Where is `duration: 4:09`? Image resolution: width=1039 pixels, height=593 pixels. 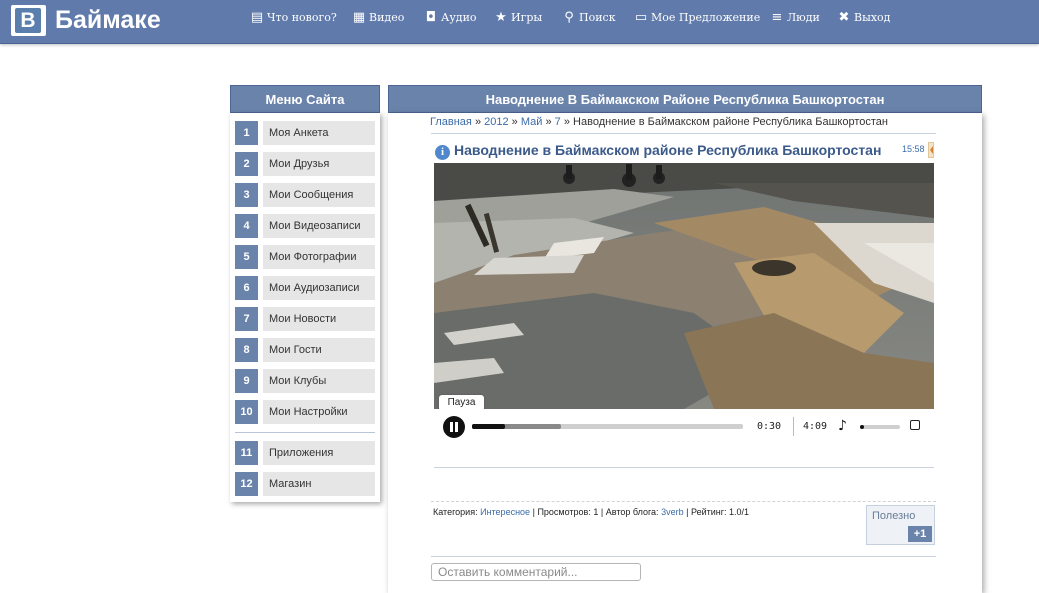 duration: 4:09 is located at coordinates (815, 426).